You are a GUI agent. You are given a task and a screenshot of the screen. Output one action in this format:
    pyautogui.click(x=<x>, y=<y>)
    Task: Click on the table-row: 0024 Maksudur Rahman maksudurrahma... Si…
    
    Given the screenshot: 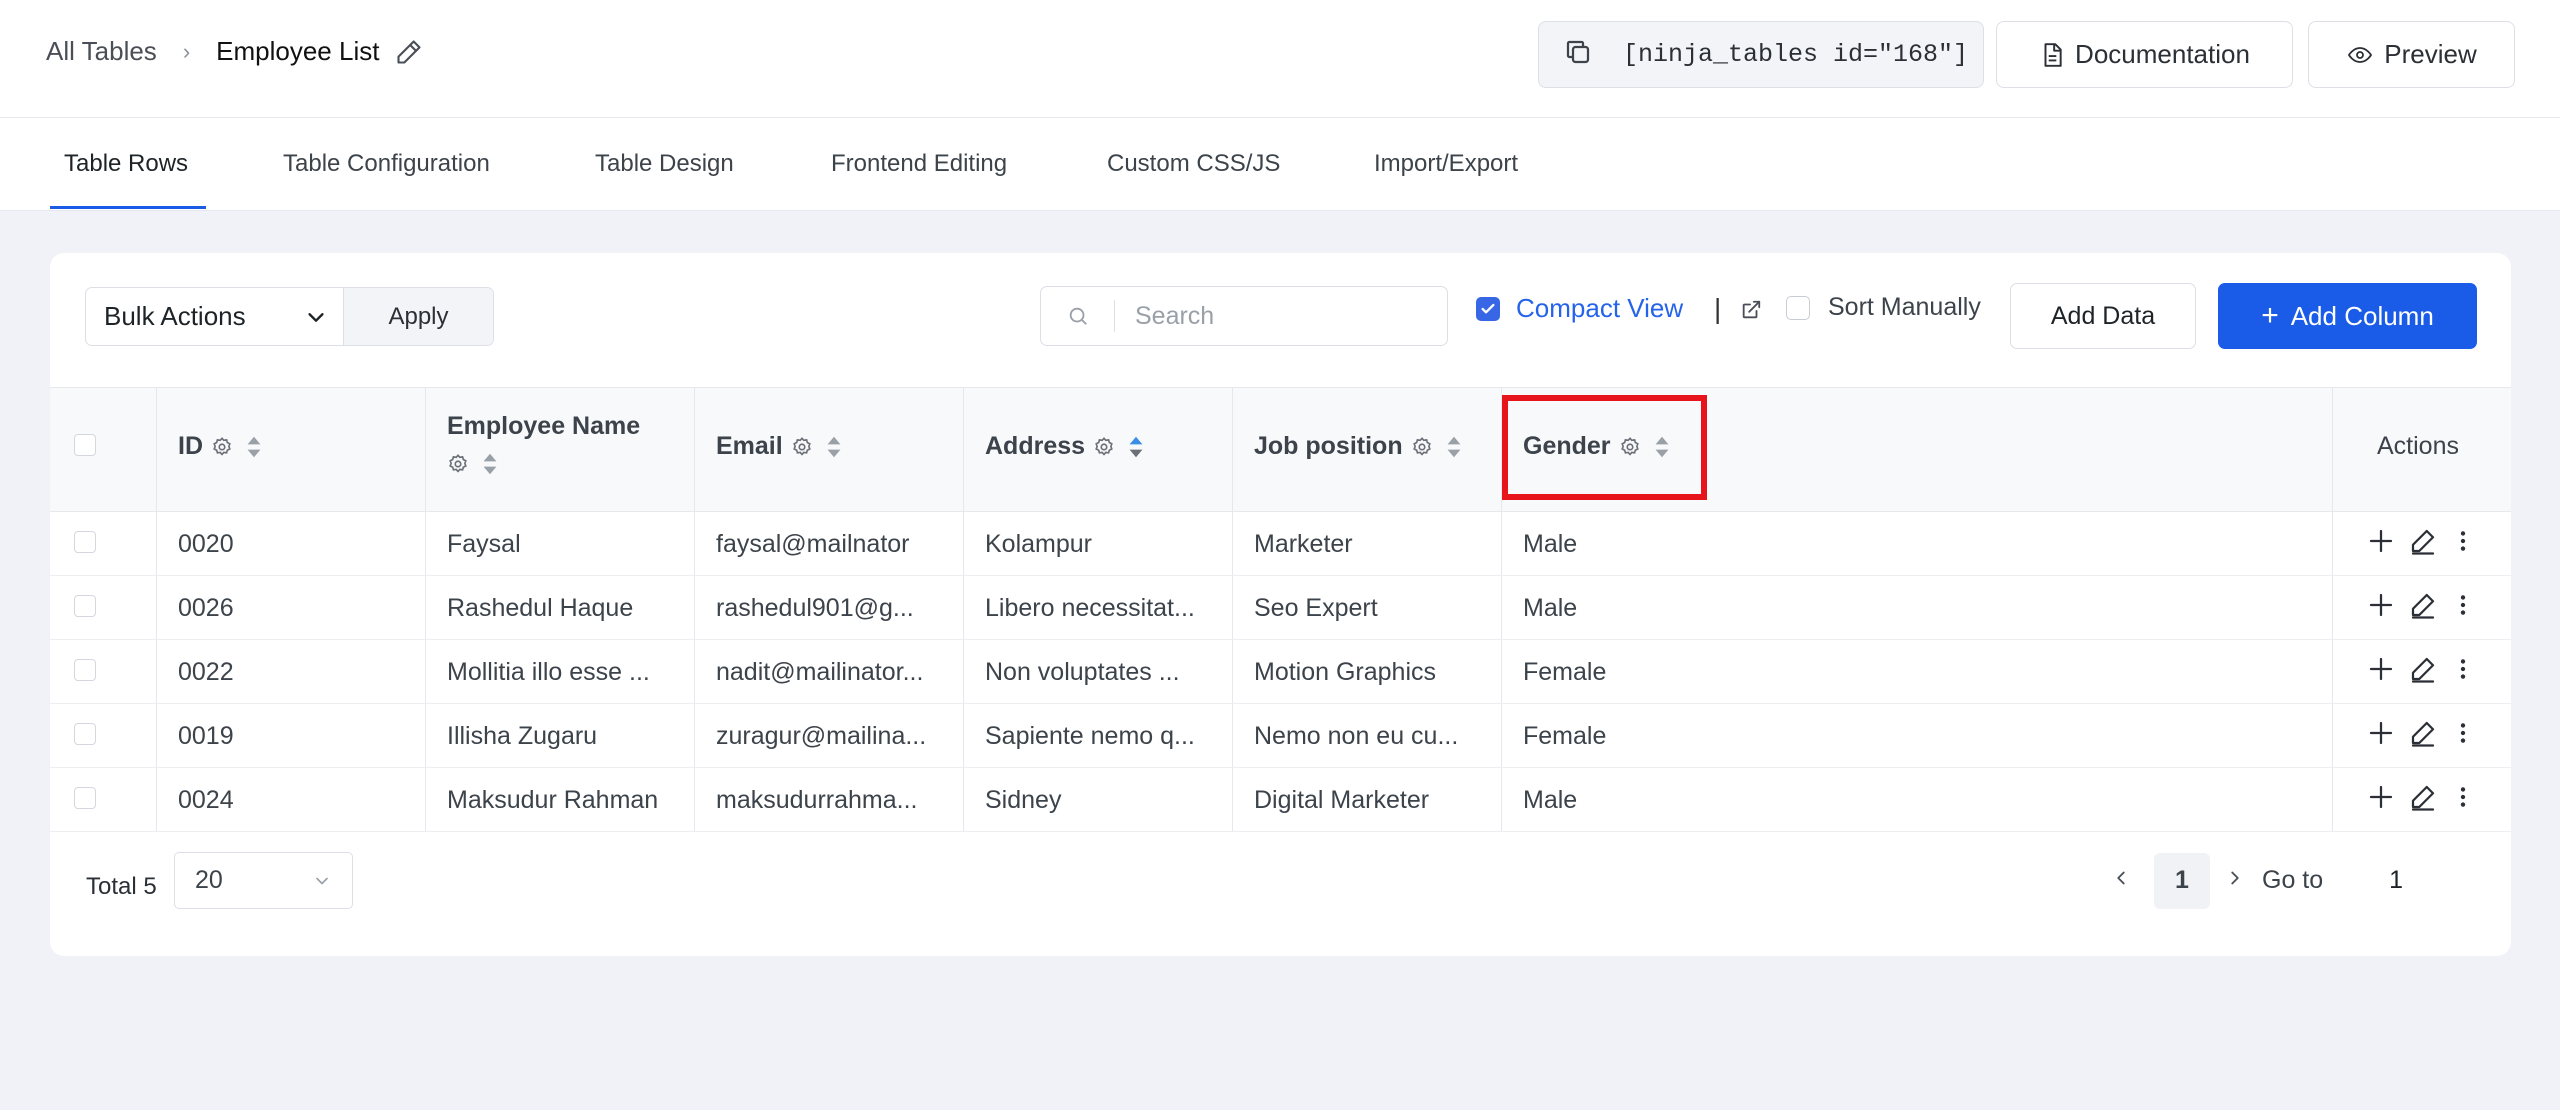 What is the action you would take?
    pyautogui.click(x=1280, y=800)
    